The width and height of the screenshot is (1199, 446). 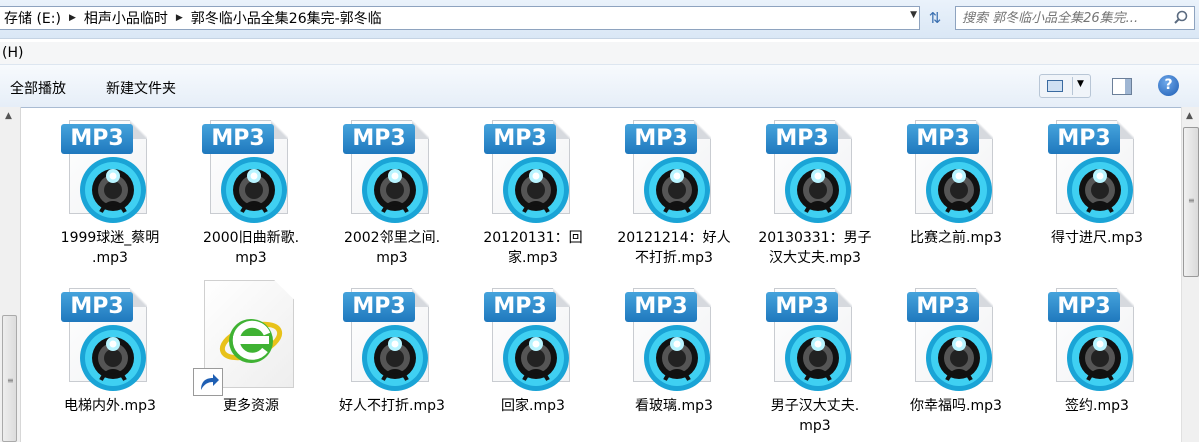 I want to click on file-name-line: 你幸福吗.mp3, so click(x=956, y=406).